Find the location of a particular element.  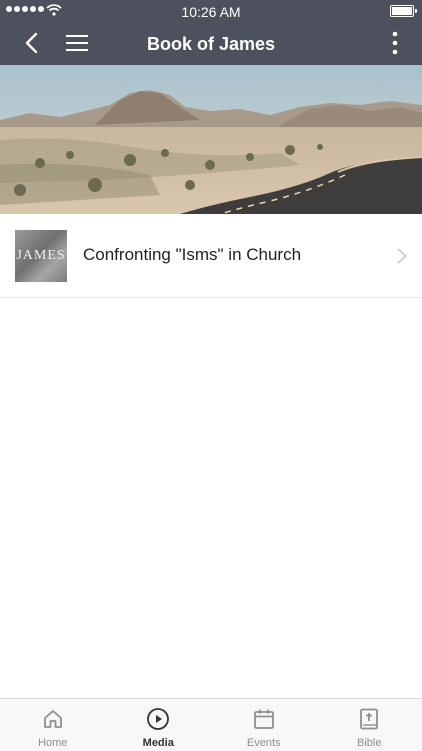

tab-media: Media is located at coordinates (159, 725).